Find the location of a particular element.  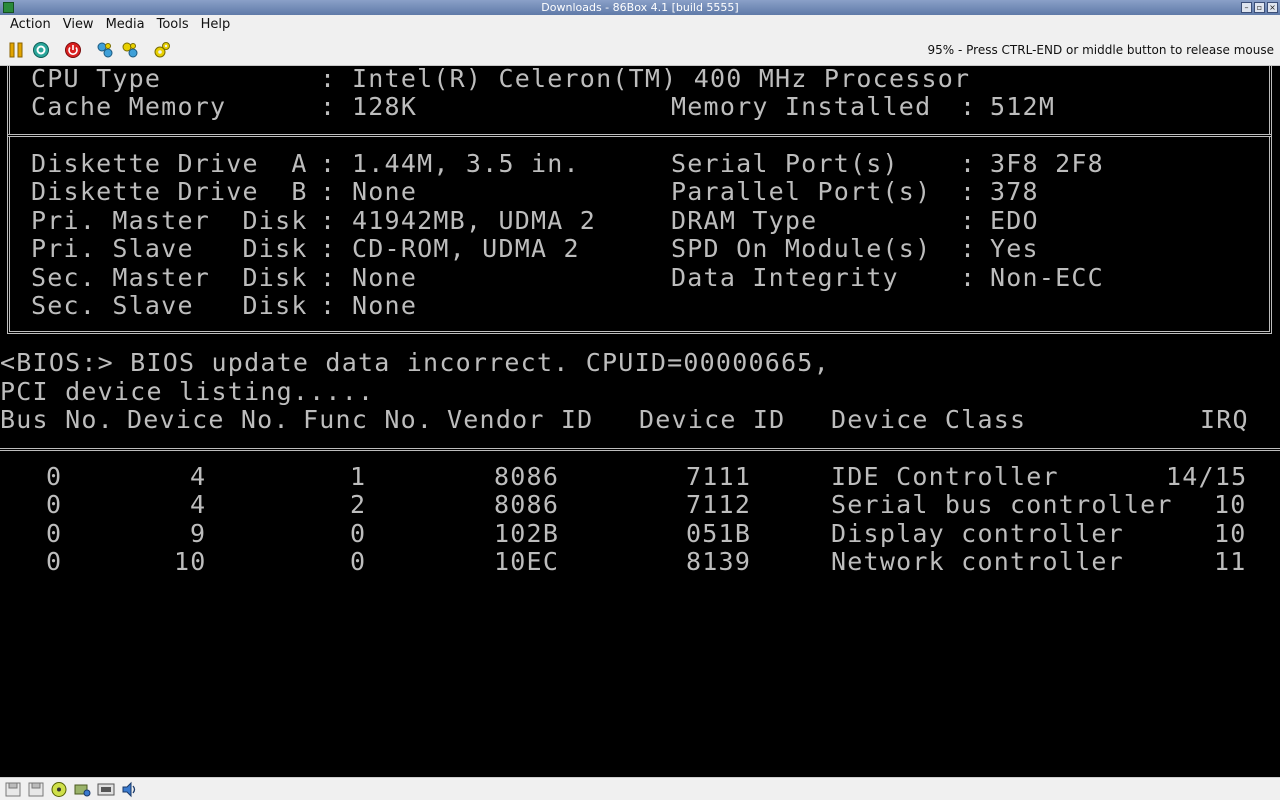

cache-memory-label: Cache Memory is located at coordinates (129, 106).